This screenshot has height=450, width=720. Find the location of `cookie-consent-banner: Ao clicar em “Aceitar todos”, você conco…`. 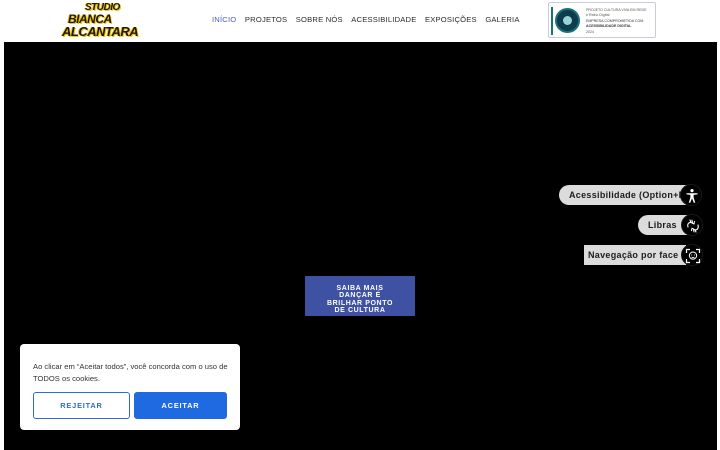

cookie-consent-banner: Ao clicar em “Aceitar todos”, você conco… is located at coordinates (130, 387).